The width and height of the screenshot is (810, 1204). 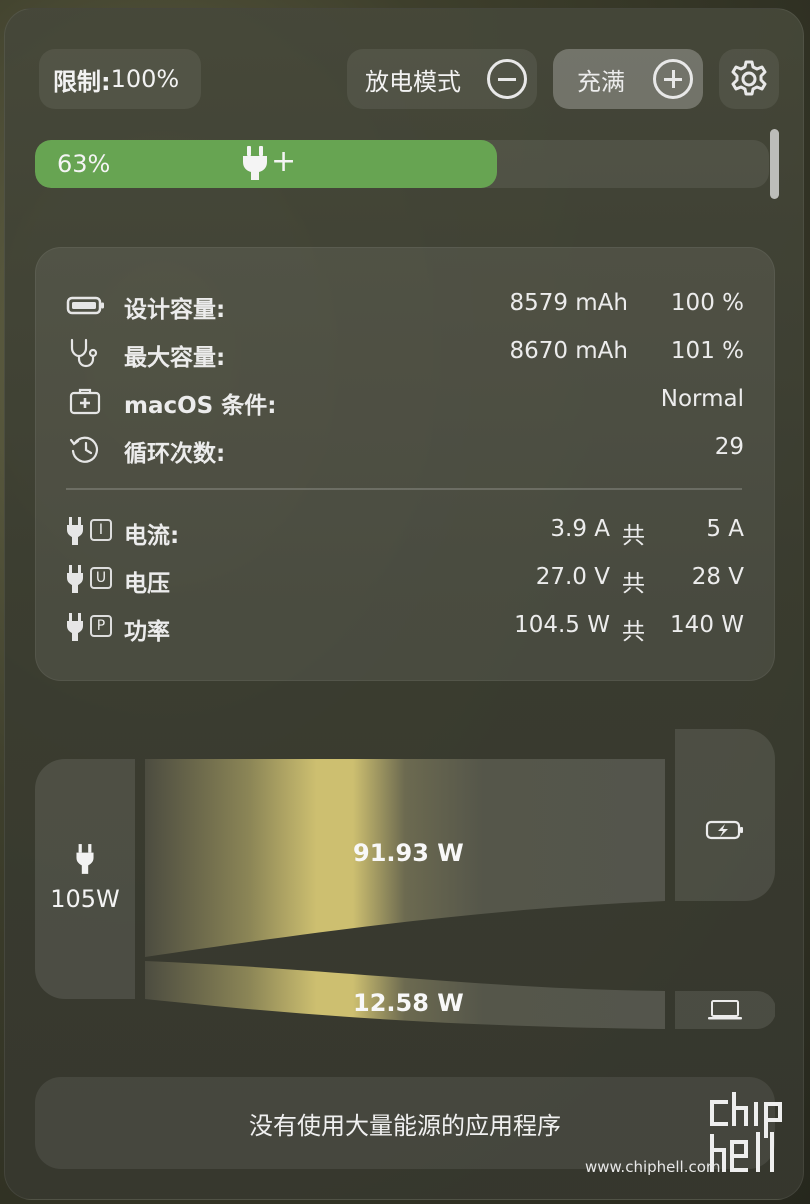 What do you see at coordinates (633, 632) in the screenshot?
I see `power-of: 共` at bounding box center [633, 632].